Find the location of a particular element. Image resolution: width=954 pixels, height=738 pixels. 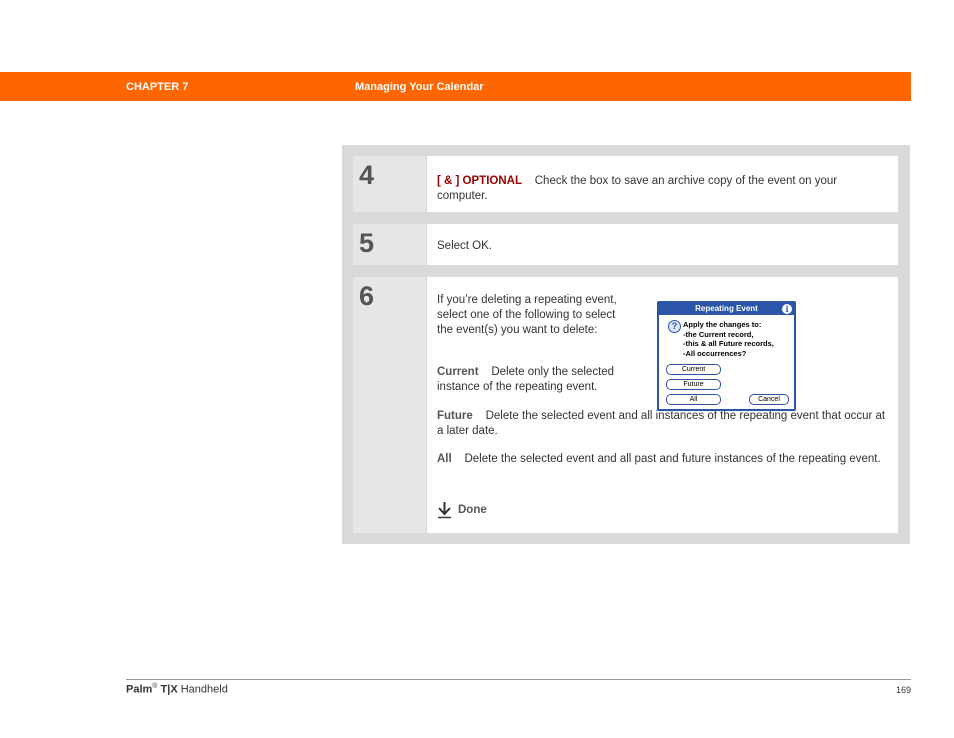

step-number-cell: 5 is located at coordinates (389, 244).